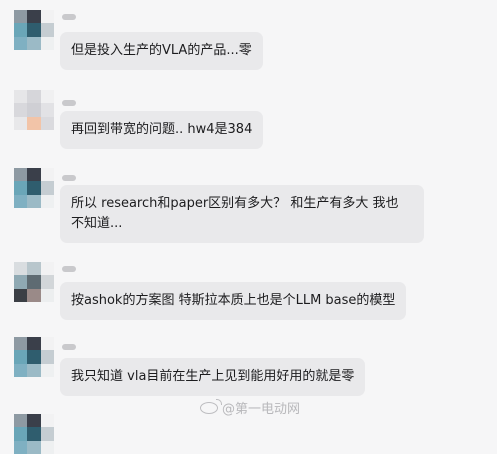 The width and height of the screenshot is (497, 454). What do you see at coordinates (162, 130) in the screenshot?
I see `message-bubble: 再回到带宽的问题.. hw4是384` at bounding box center [162, 130].